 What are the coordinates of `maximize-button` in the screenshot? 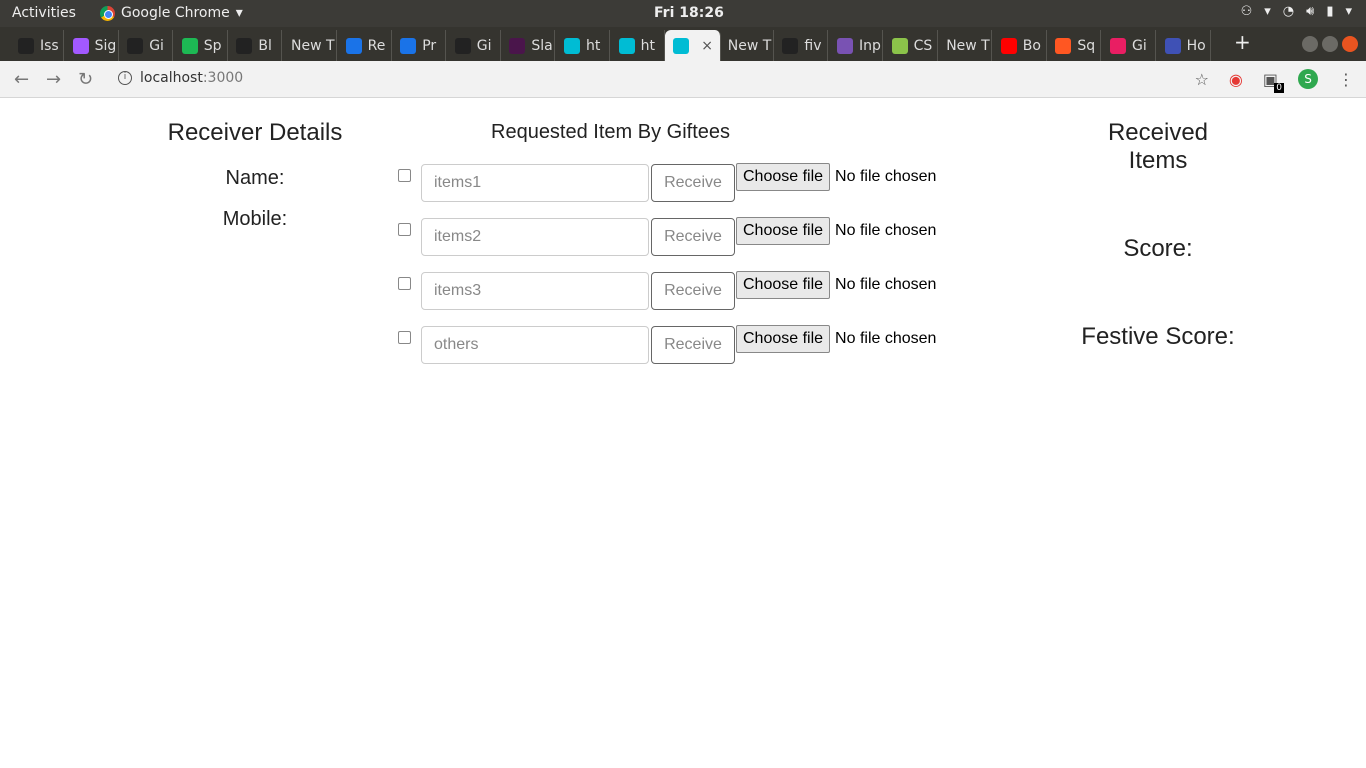 It's located at (1330, 44).